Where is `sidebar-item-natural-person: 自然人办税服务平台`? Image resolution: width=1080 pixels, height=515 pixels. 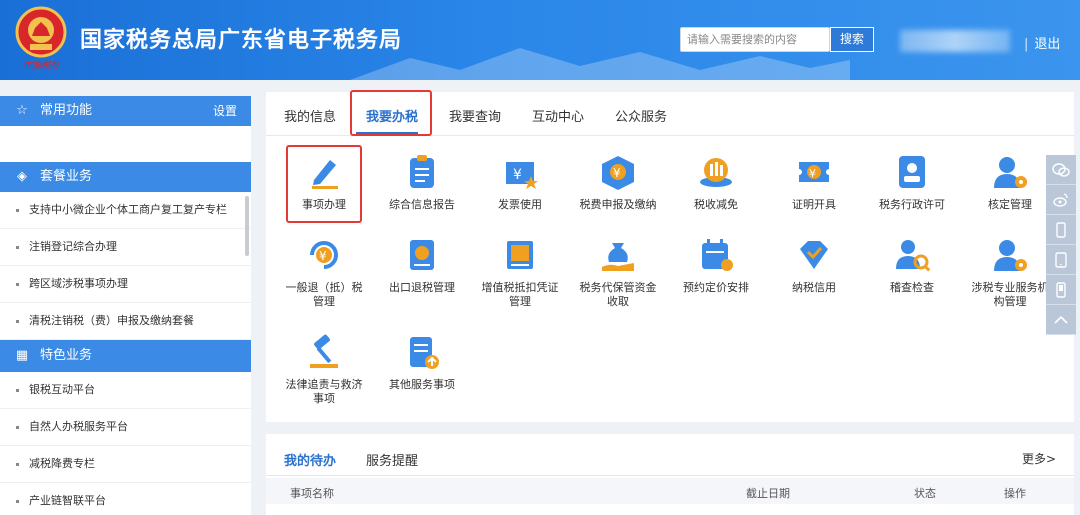
sidebar-item-natural-person: 自然人办税服务平台 is located at coordinates (125, 427).